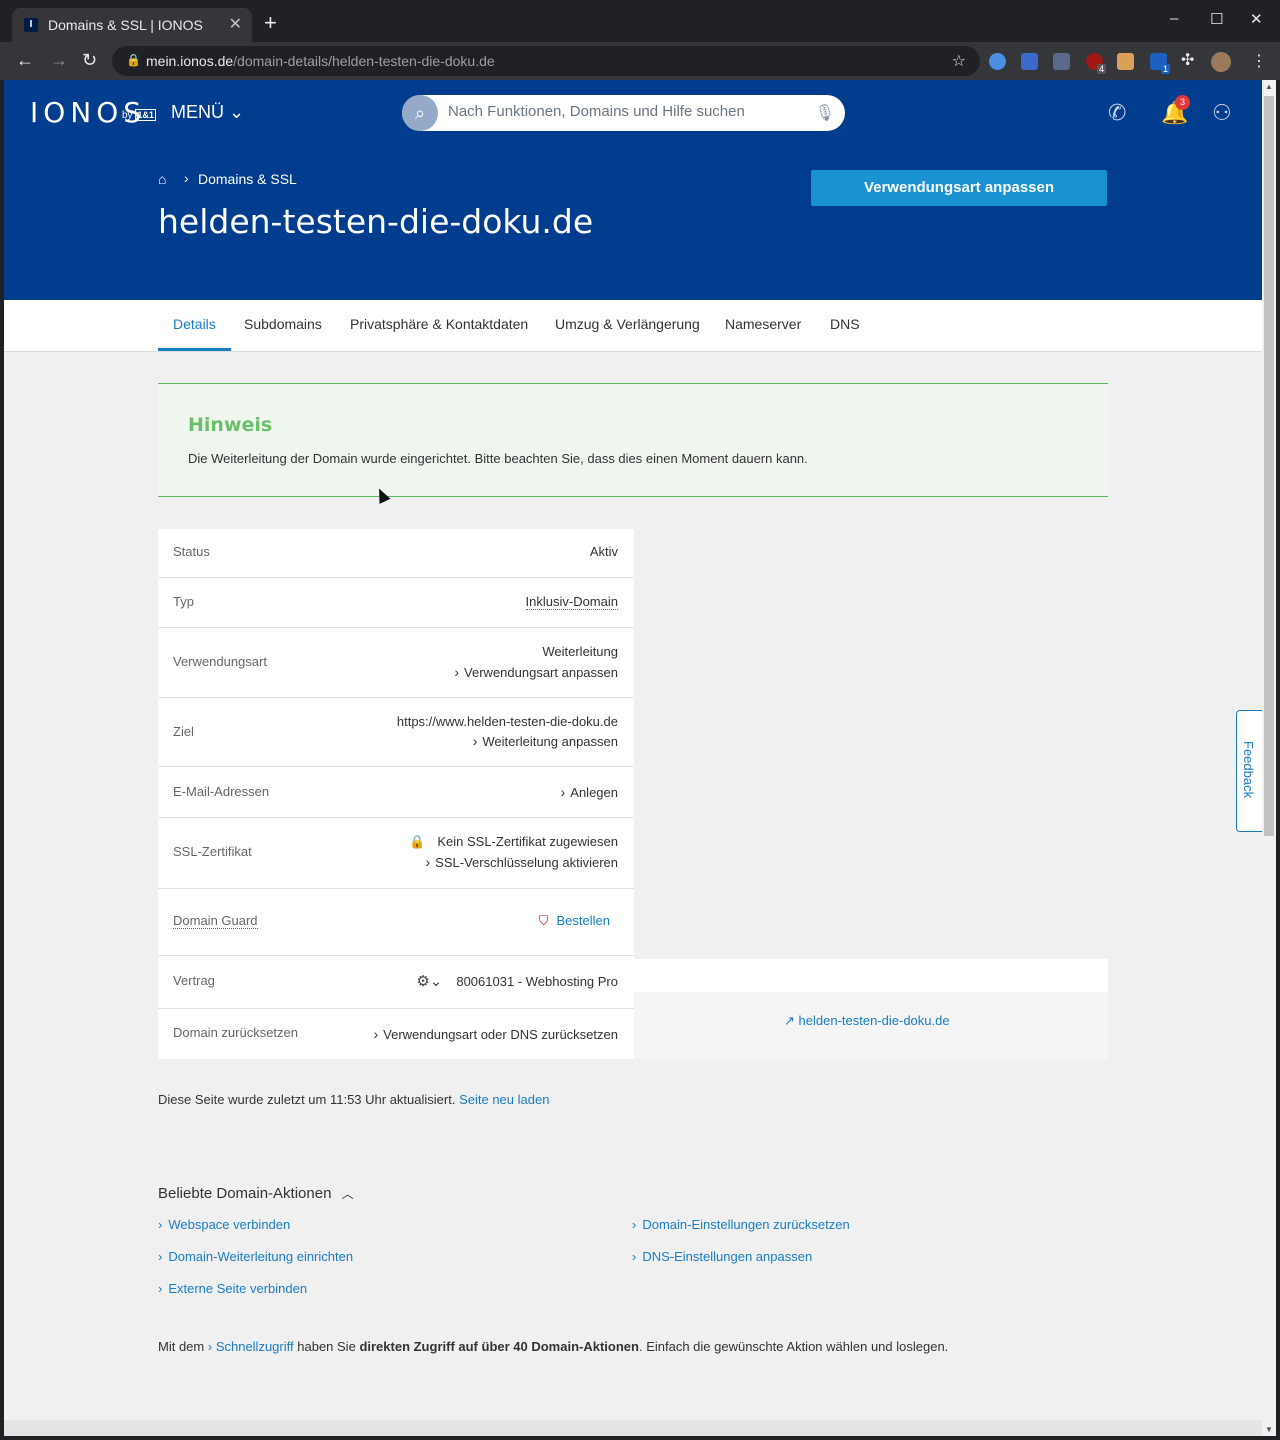 The width and height of the screenshot is (1280, 1440). What do you see at coordinates (232, 1288) in the screenshot?
I see `action-externe-seite: Externe Seite verbinden` at bounding box center [232, 1288].